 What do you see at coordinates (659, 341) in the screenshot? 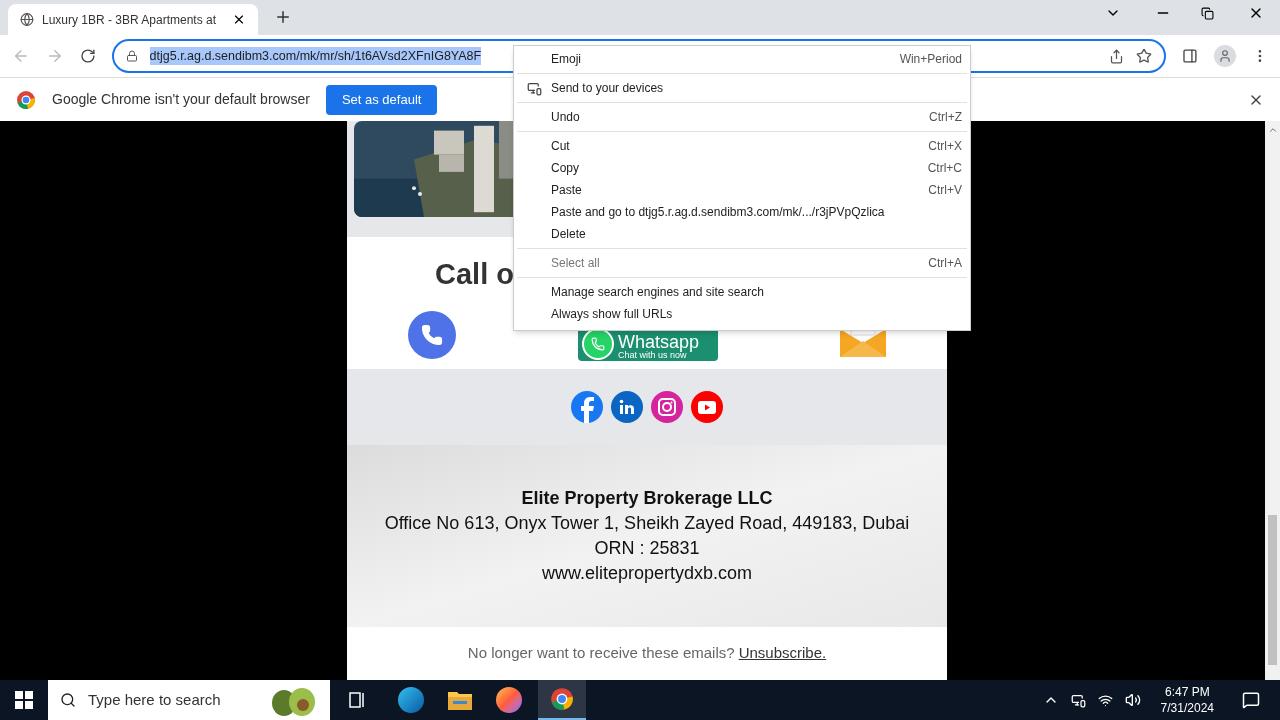
I see `whatsapp-title: Whatsapp` at bounding box center [659, 341].